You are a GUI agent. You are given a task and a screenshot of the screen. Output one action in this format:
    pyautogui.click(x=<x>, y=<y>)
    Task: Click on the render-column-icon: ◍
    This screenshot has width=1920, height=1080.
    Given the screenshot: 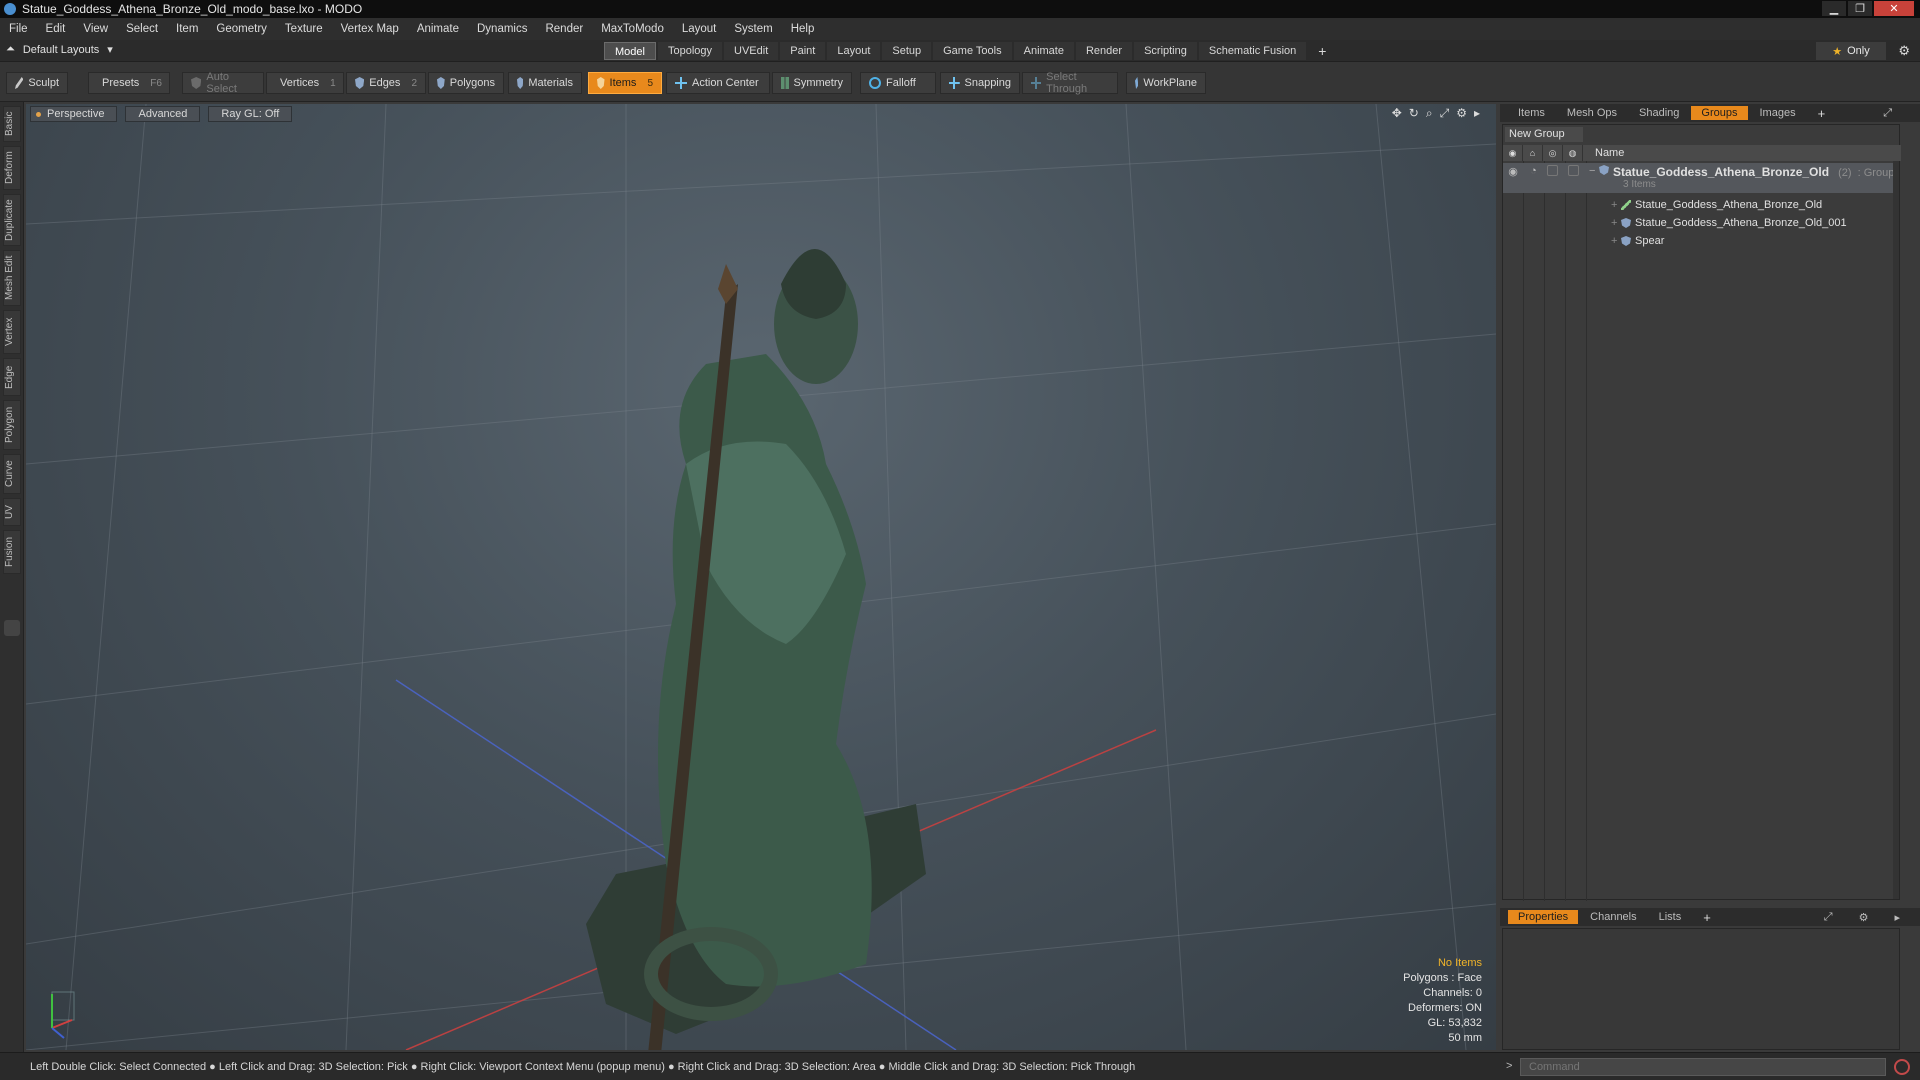 What is the action you would take?
    pyautogui.click(x=1573, y=153)
    